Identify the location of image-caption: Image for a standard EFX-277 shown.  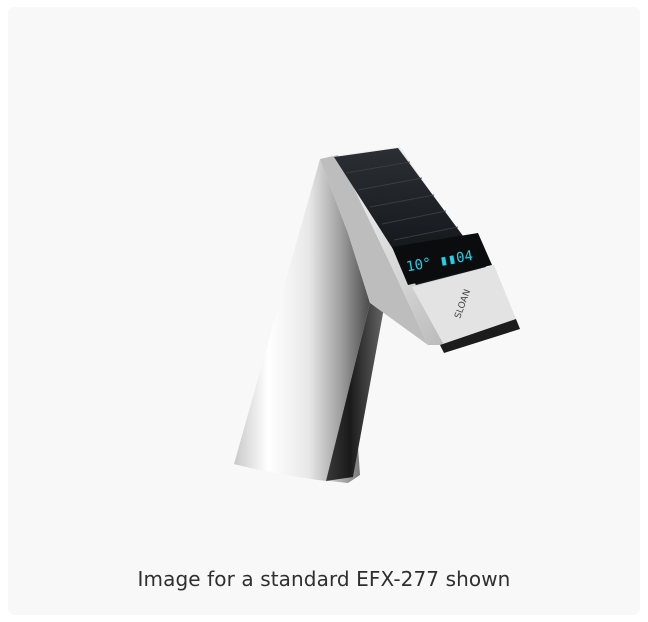
(324, 579).